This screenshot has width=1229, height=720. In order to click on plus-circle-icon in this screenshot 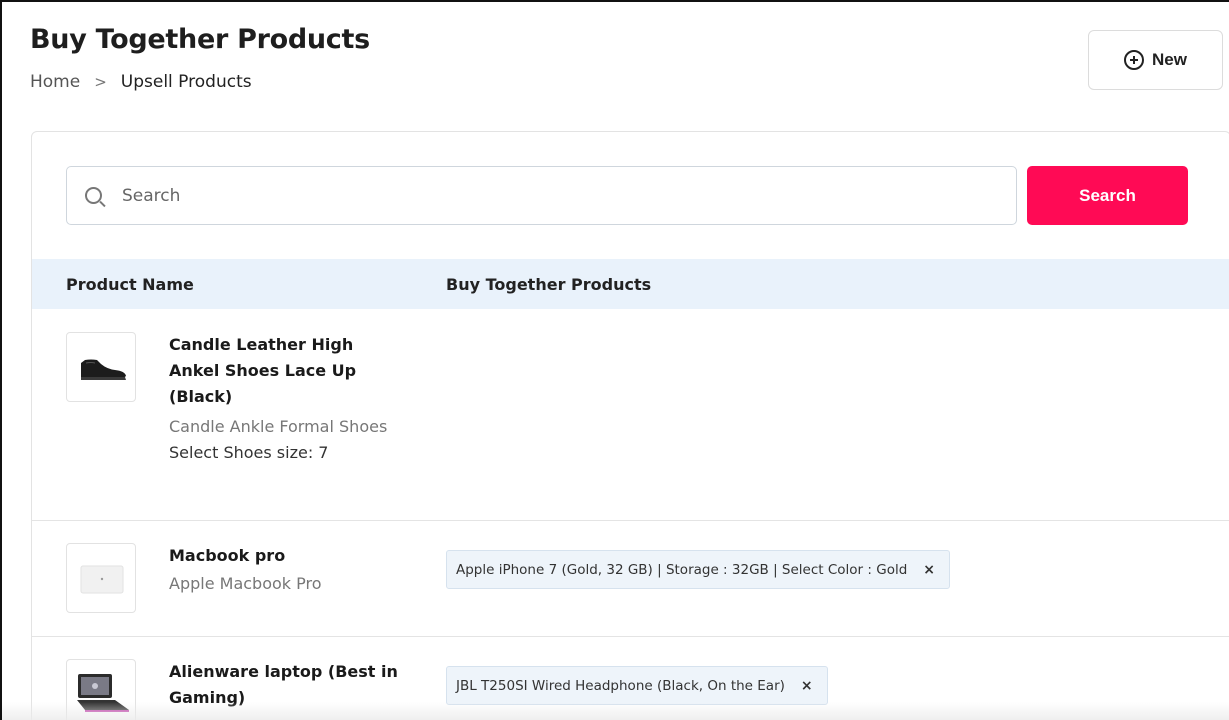, I will do `click(1134, 60)`.